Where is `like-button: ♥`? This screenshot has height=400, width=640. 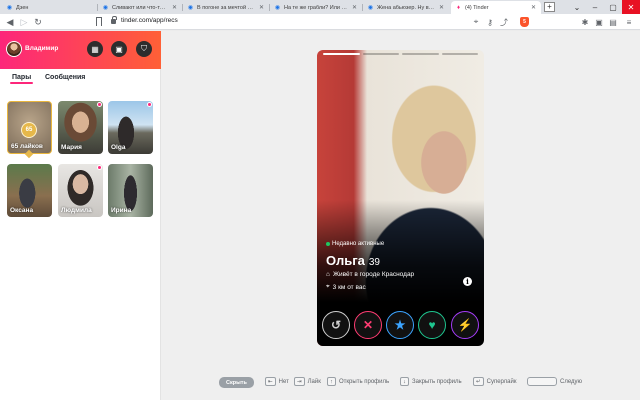
like-button: ♥ is located at coordinates (432, 325).